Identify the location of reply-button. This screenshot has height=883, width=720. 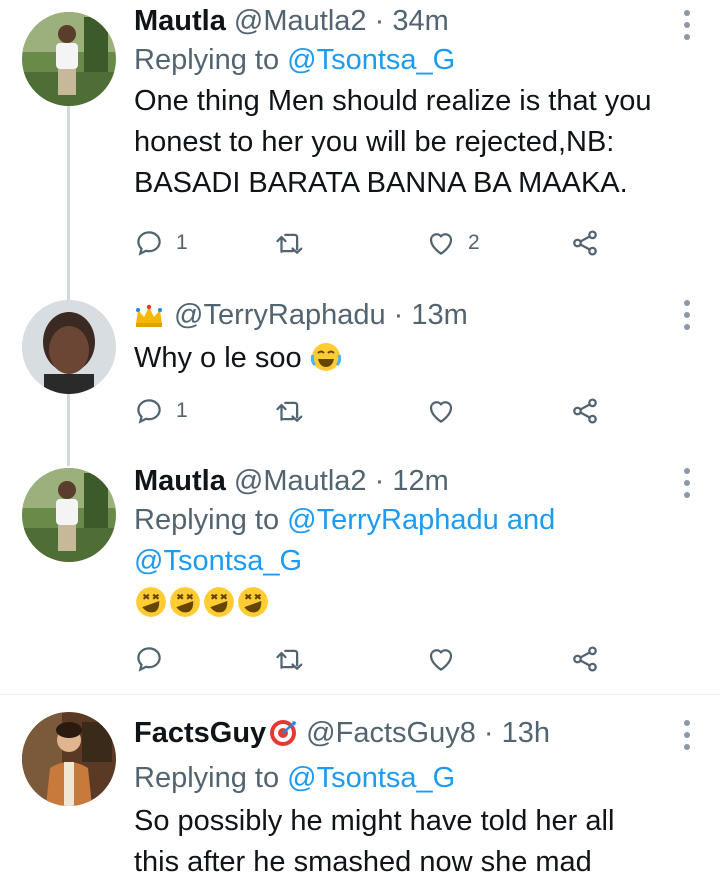
(149, 659).